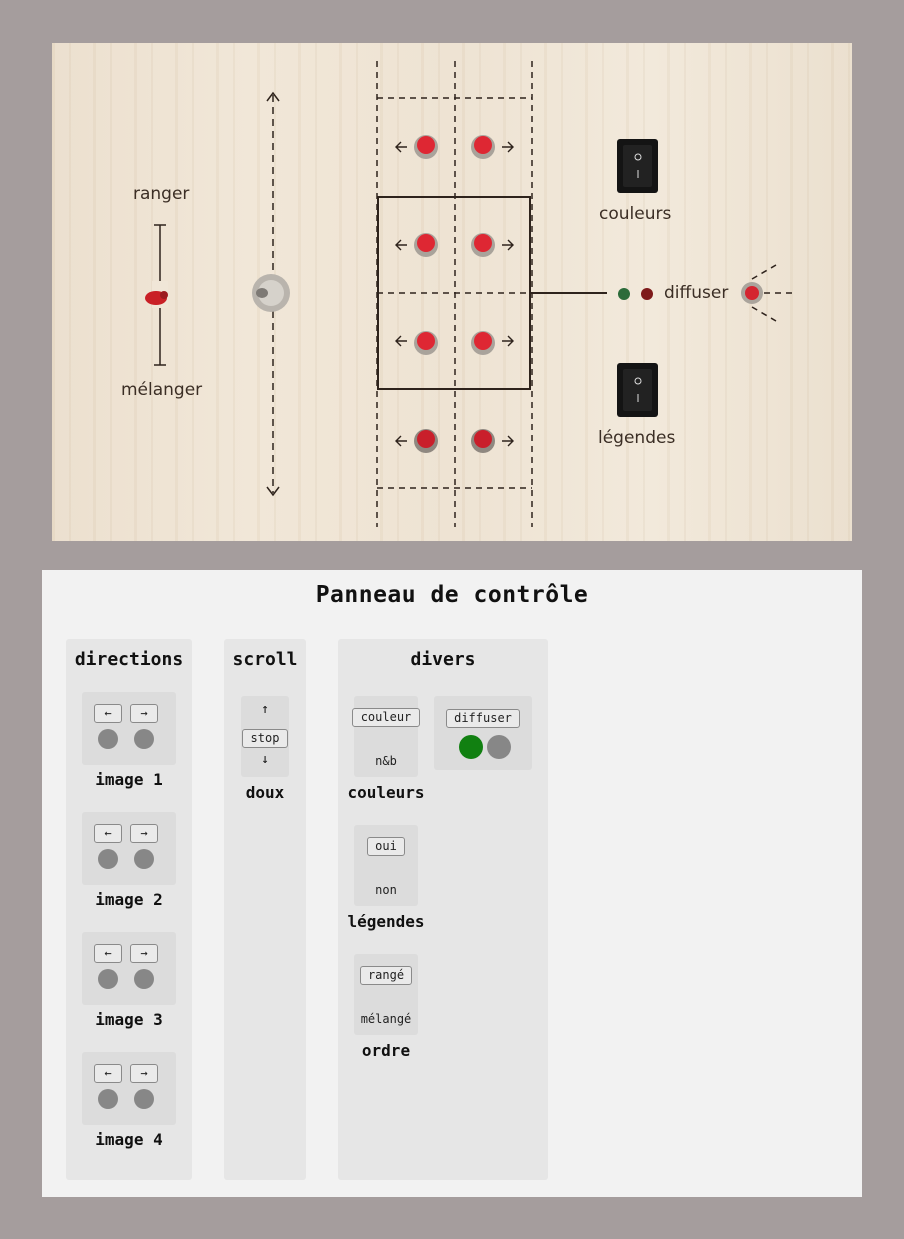  Describe the element at coordinates (386, 890) in the screenshot. I see `legendes-off-label: non` at that location.